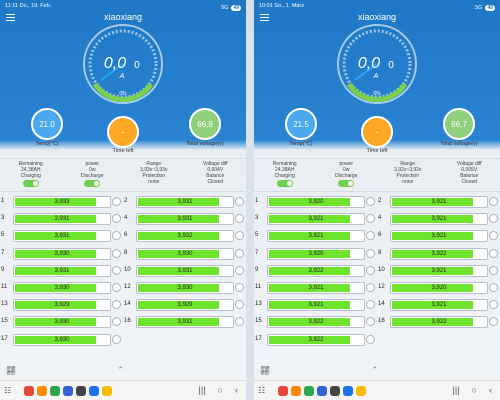  What do you see at coordinates (185, 236) in the screenshot?
I see `cell-voltage-value: 3,932` at bounding box center [185, 236].